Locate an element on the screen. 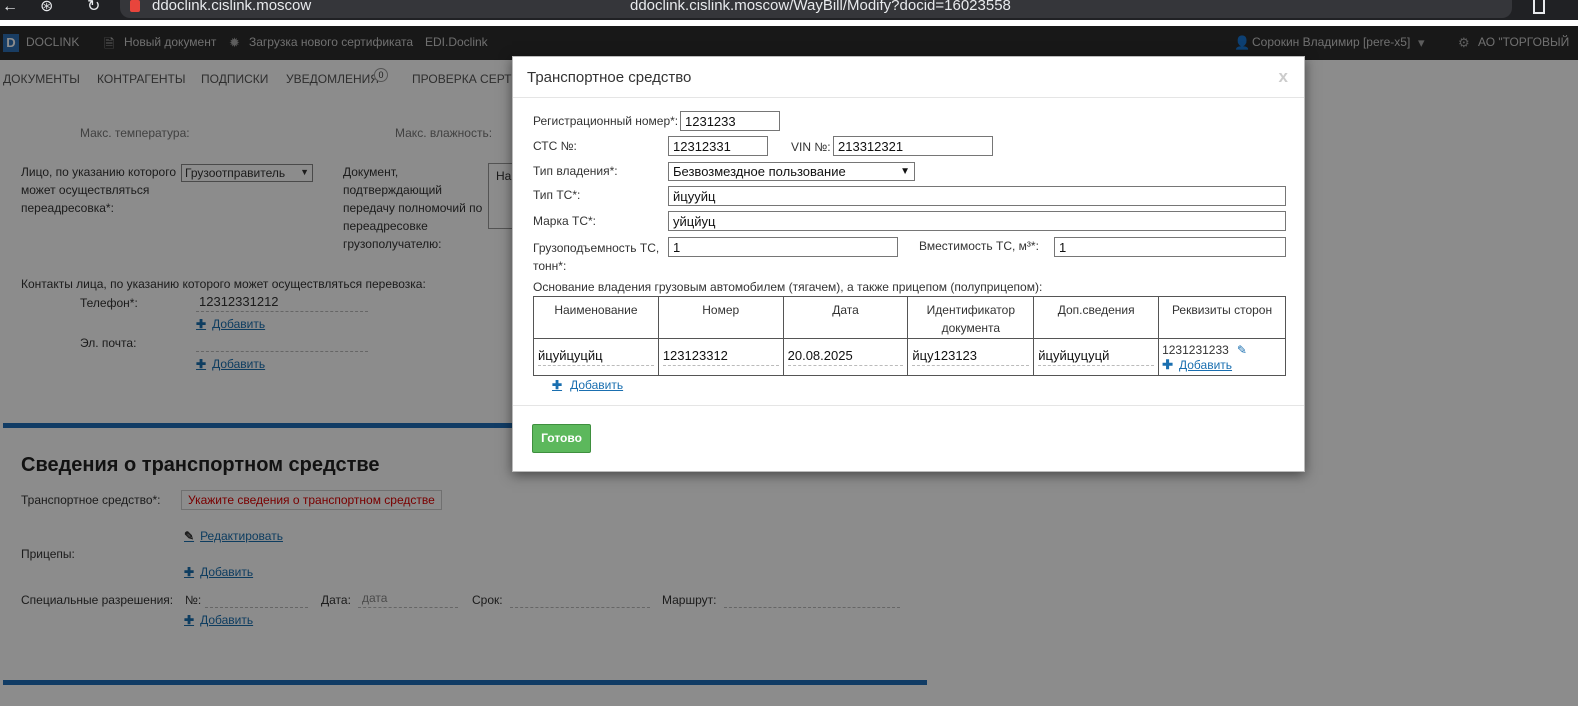 Image resolution: width=1578 pixels, height=706 pixels. add-basis-link: ✚ Добавить is located at coordinates (587, 385).